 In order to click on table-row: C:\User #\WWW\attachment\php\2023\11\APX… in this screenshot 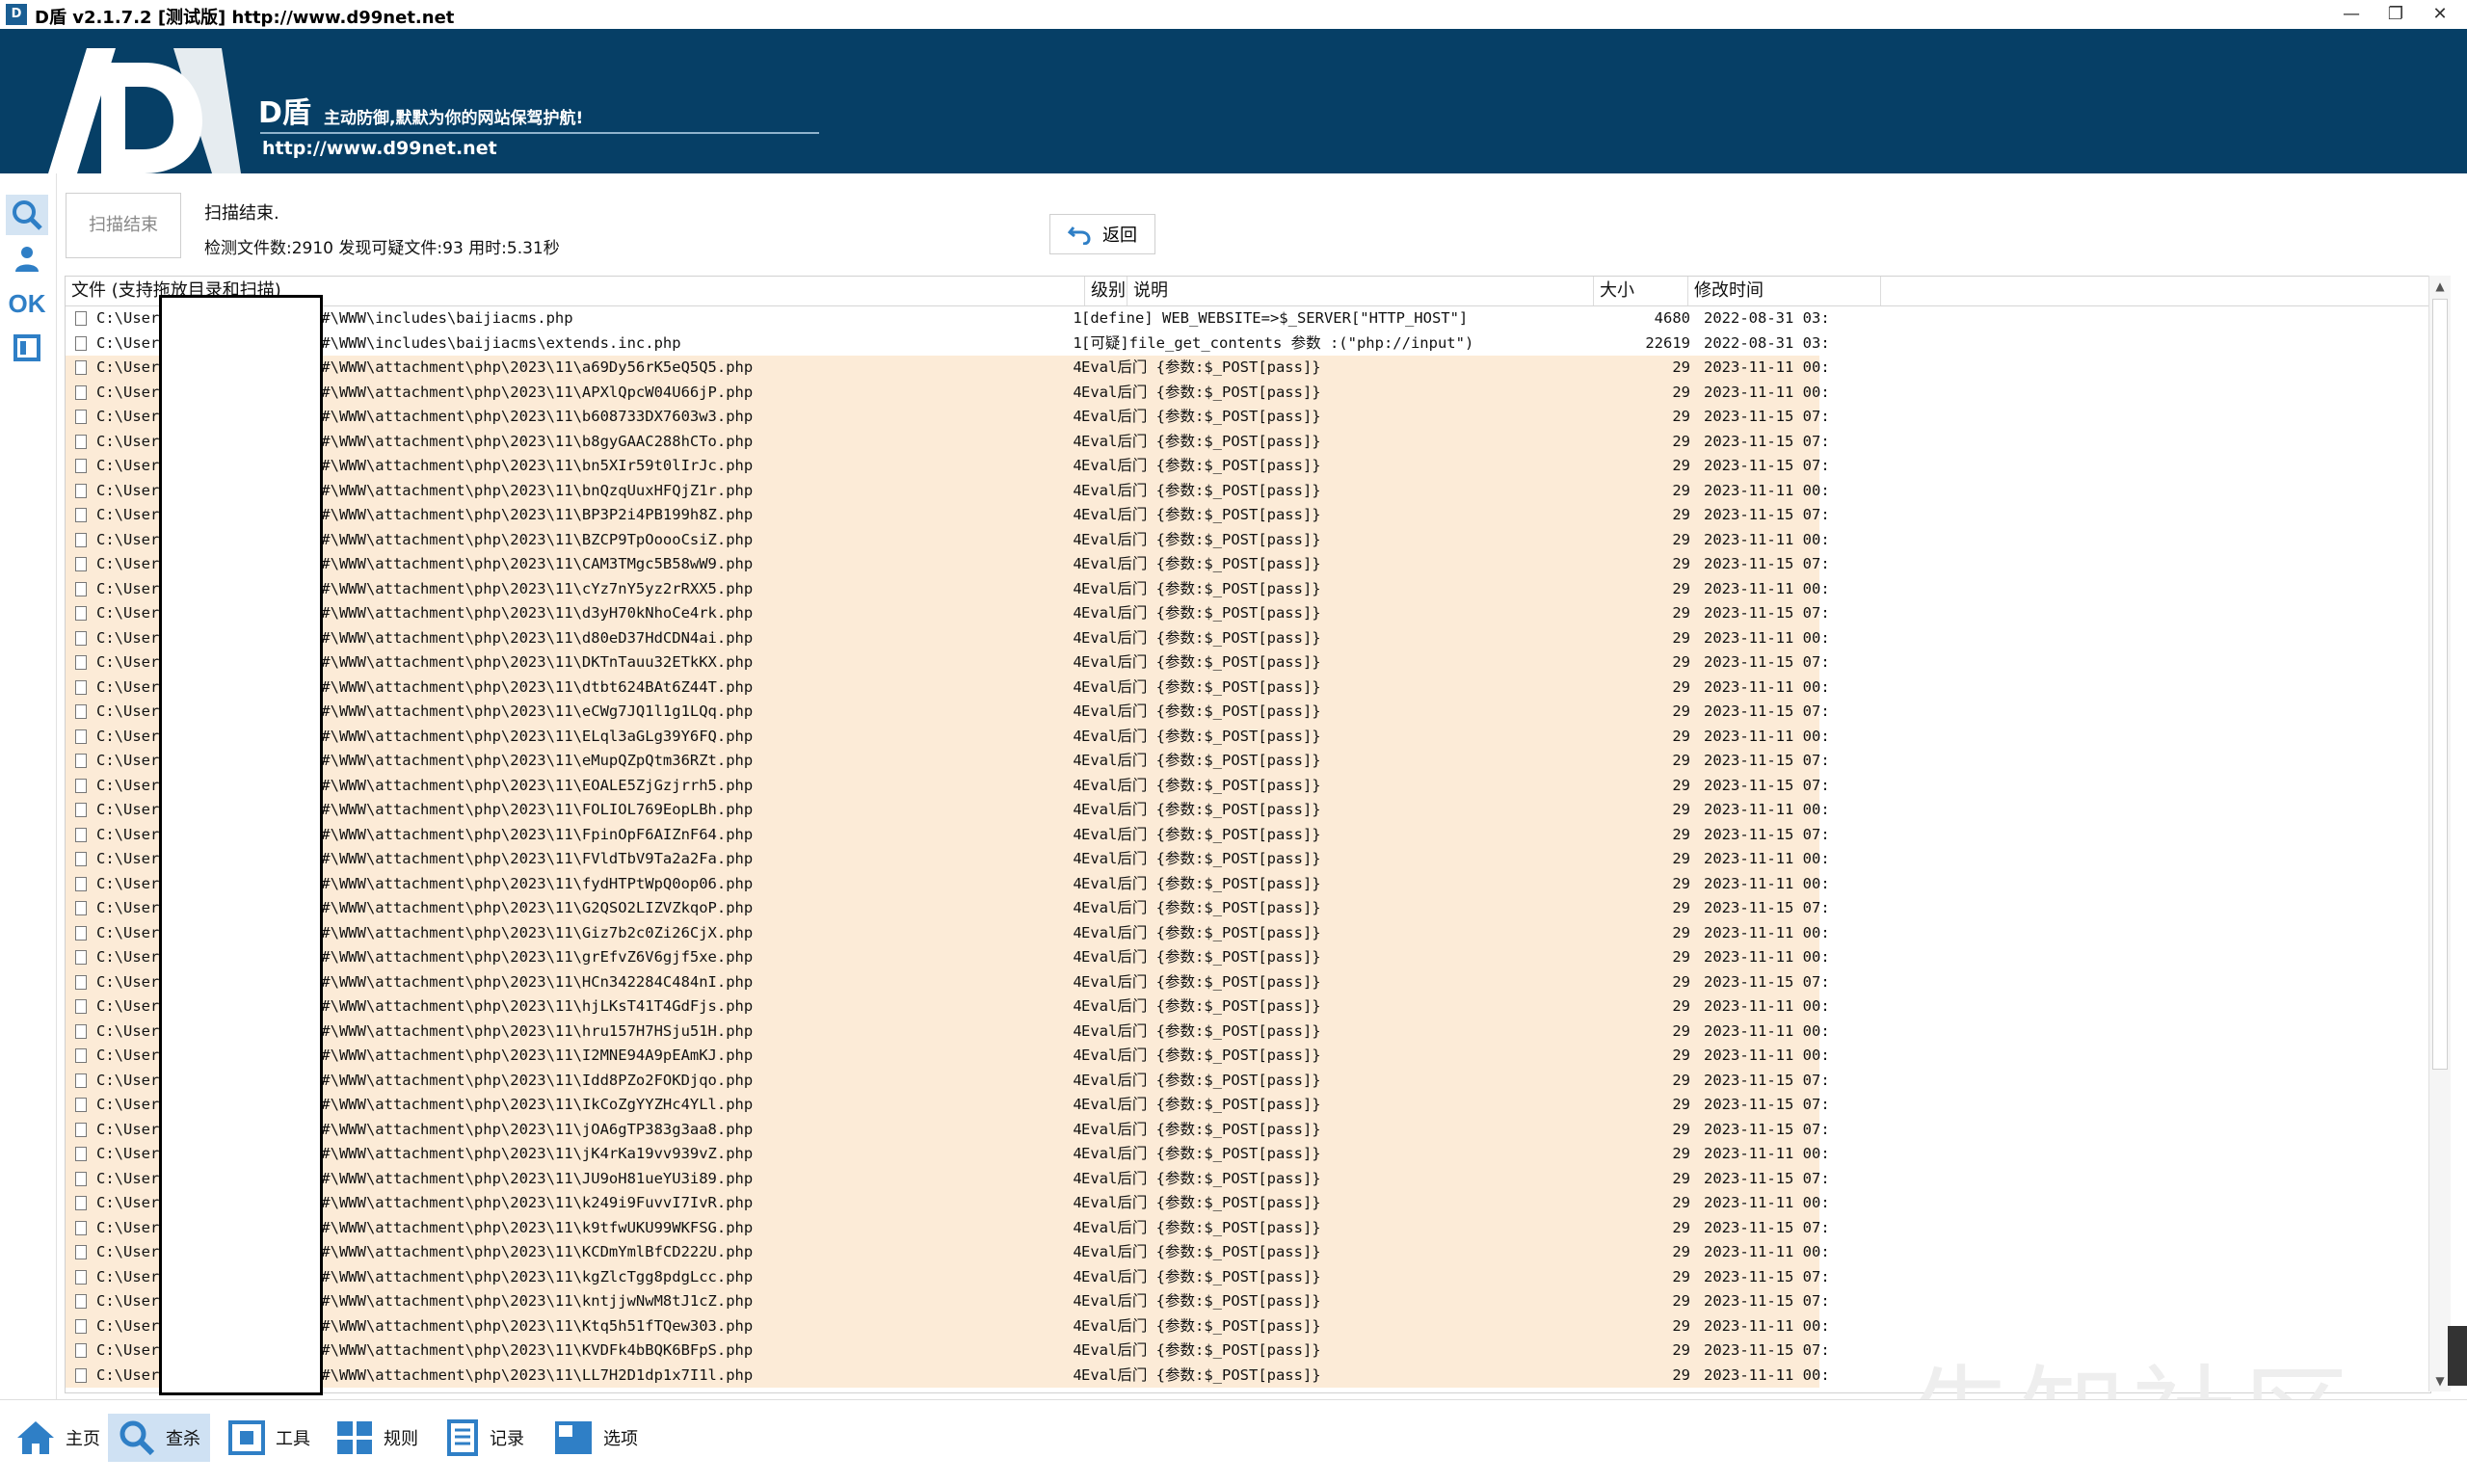, I will do `click(947, 392)`.